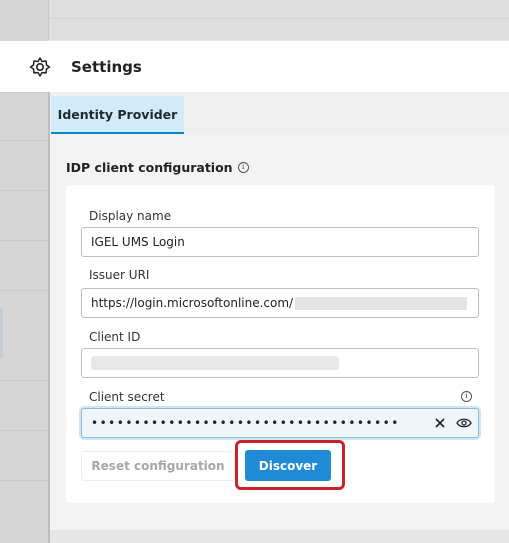 Image resolution: width=509 pixels, height=543 pixels. I want to click on page-title: Settings, so click(106, 67).